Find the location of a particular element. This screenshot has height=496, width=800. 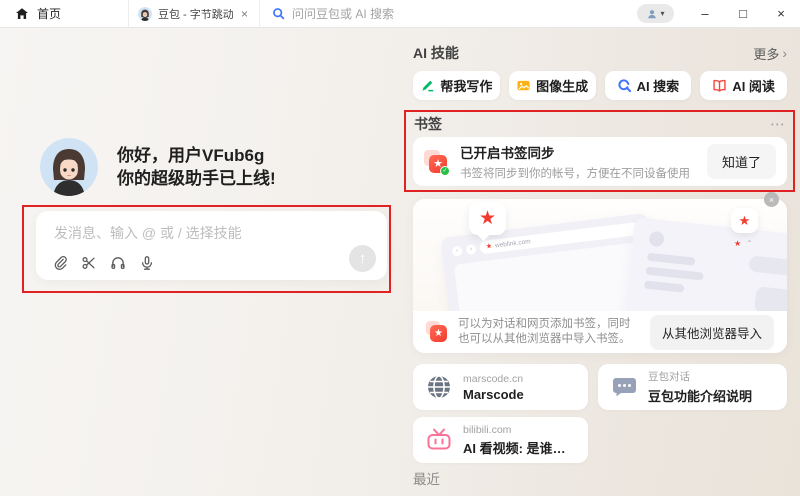

more-options-icon: ⋯ is located at coordinates (778, 124).